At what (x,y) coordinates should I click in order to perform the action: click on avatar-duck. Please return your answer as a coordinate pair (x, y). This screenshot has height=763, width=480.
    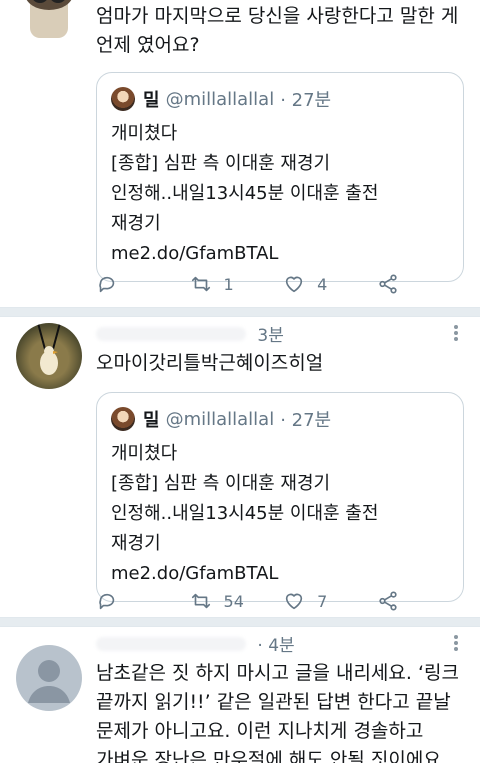
    Looking at the image, I should click on (49, 356).